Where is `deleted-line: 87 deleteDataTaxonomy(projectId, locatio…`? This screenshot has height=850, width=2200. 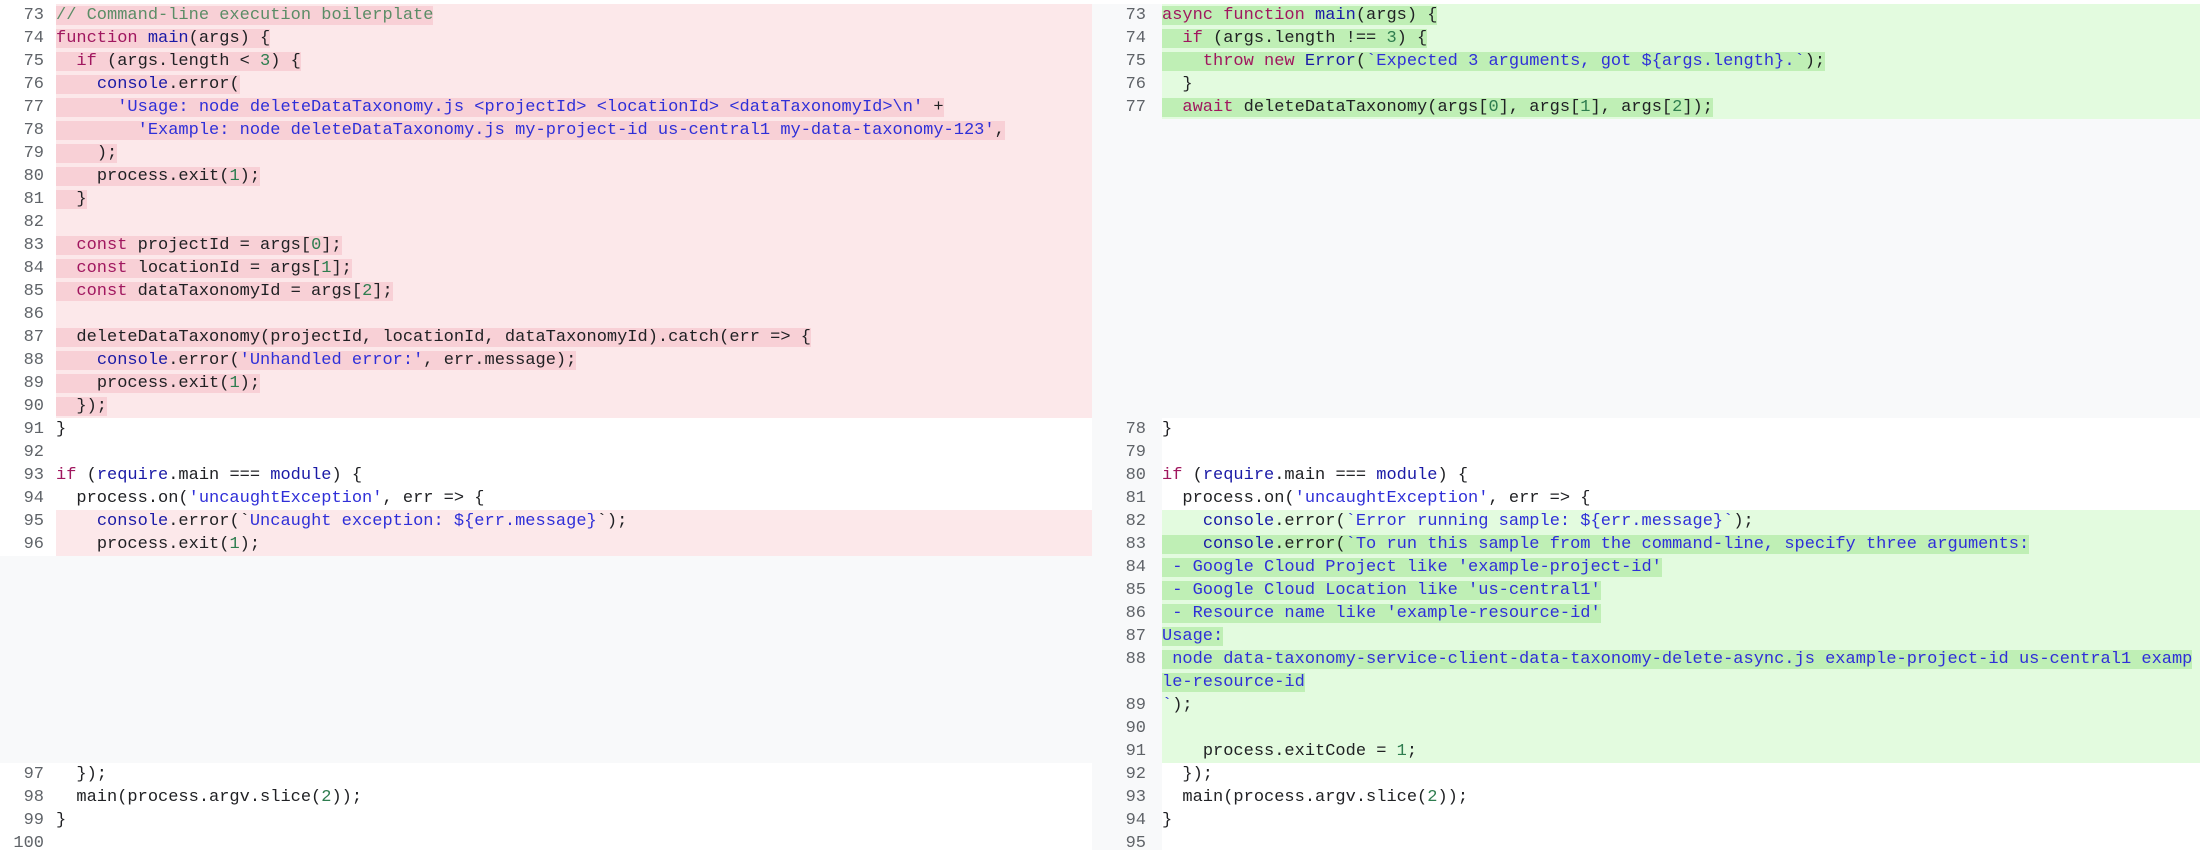
deleted-line: 87 deleteDataTaxonomy(projectId, locatio… is located at coordinates (546, 337).